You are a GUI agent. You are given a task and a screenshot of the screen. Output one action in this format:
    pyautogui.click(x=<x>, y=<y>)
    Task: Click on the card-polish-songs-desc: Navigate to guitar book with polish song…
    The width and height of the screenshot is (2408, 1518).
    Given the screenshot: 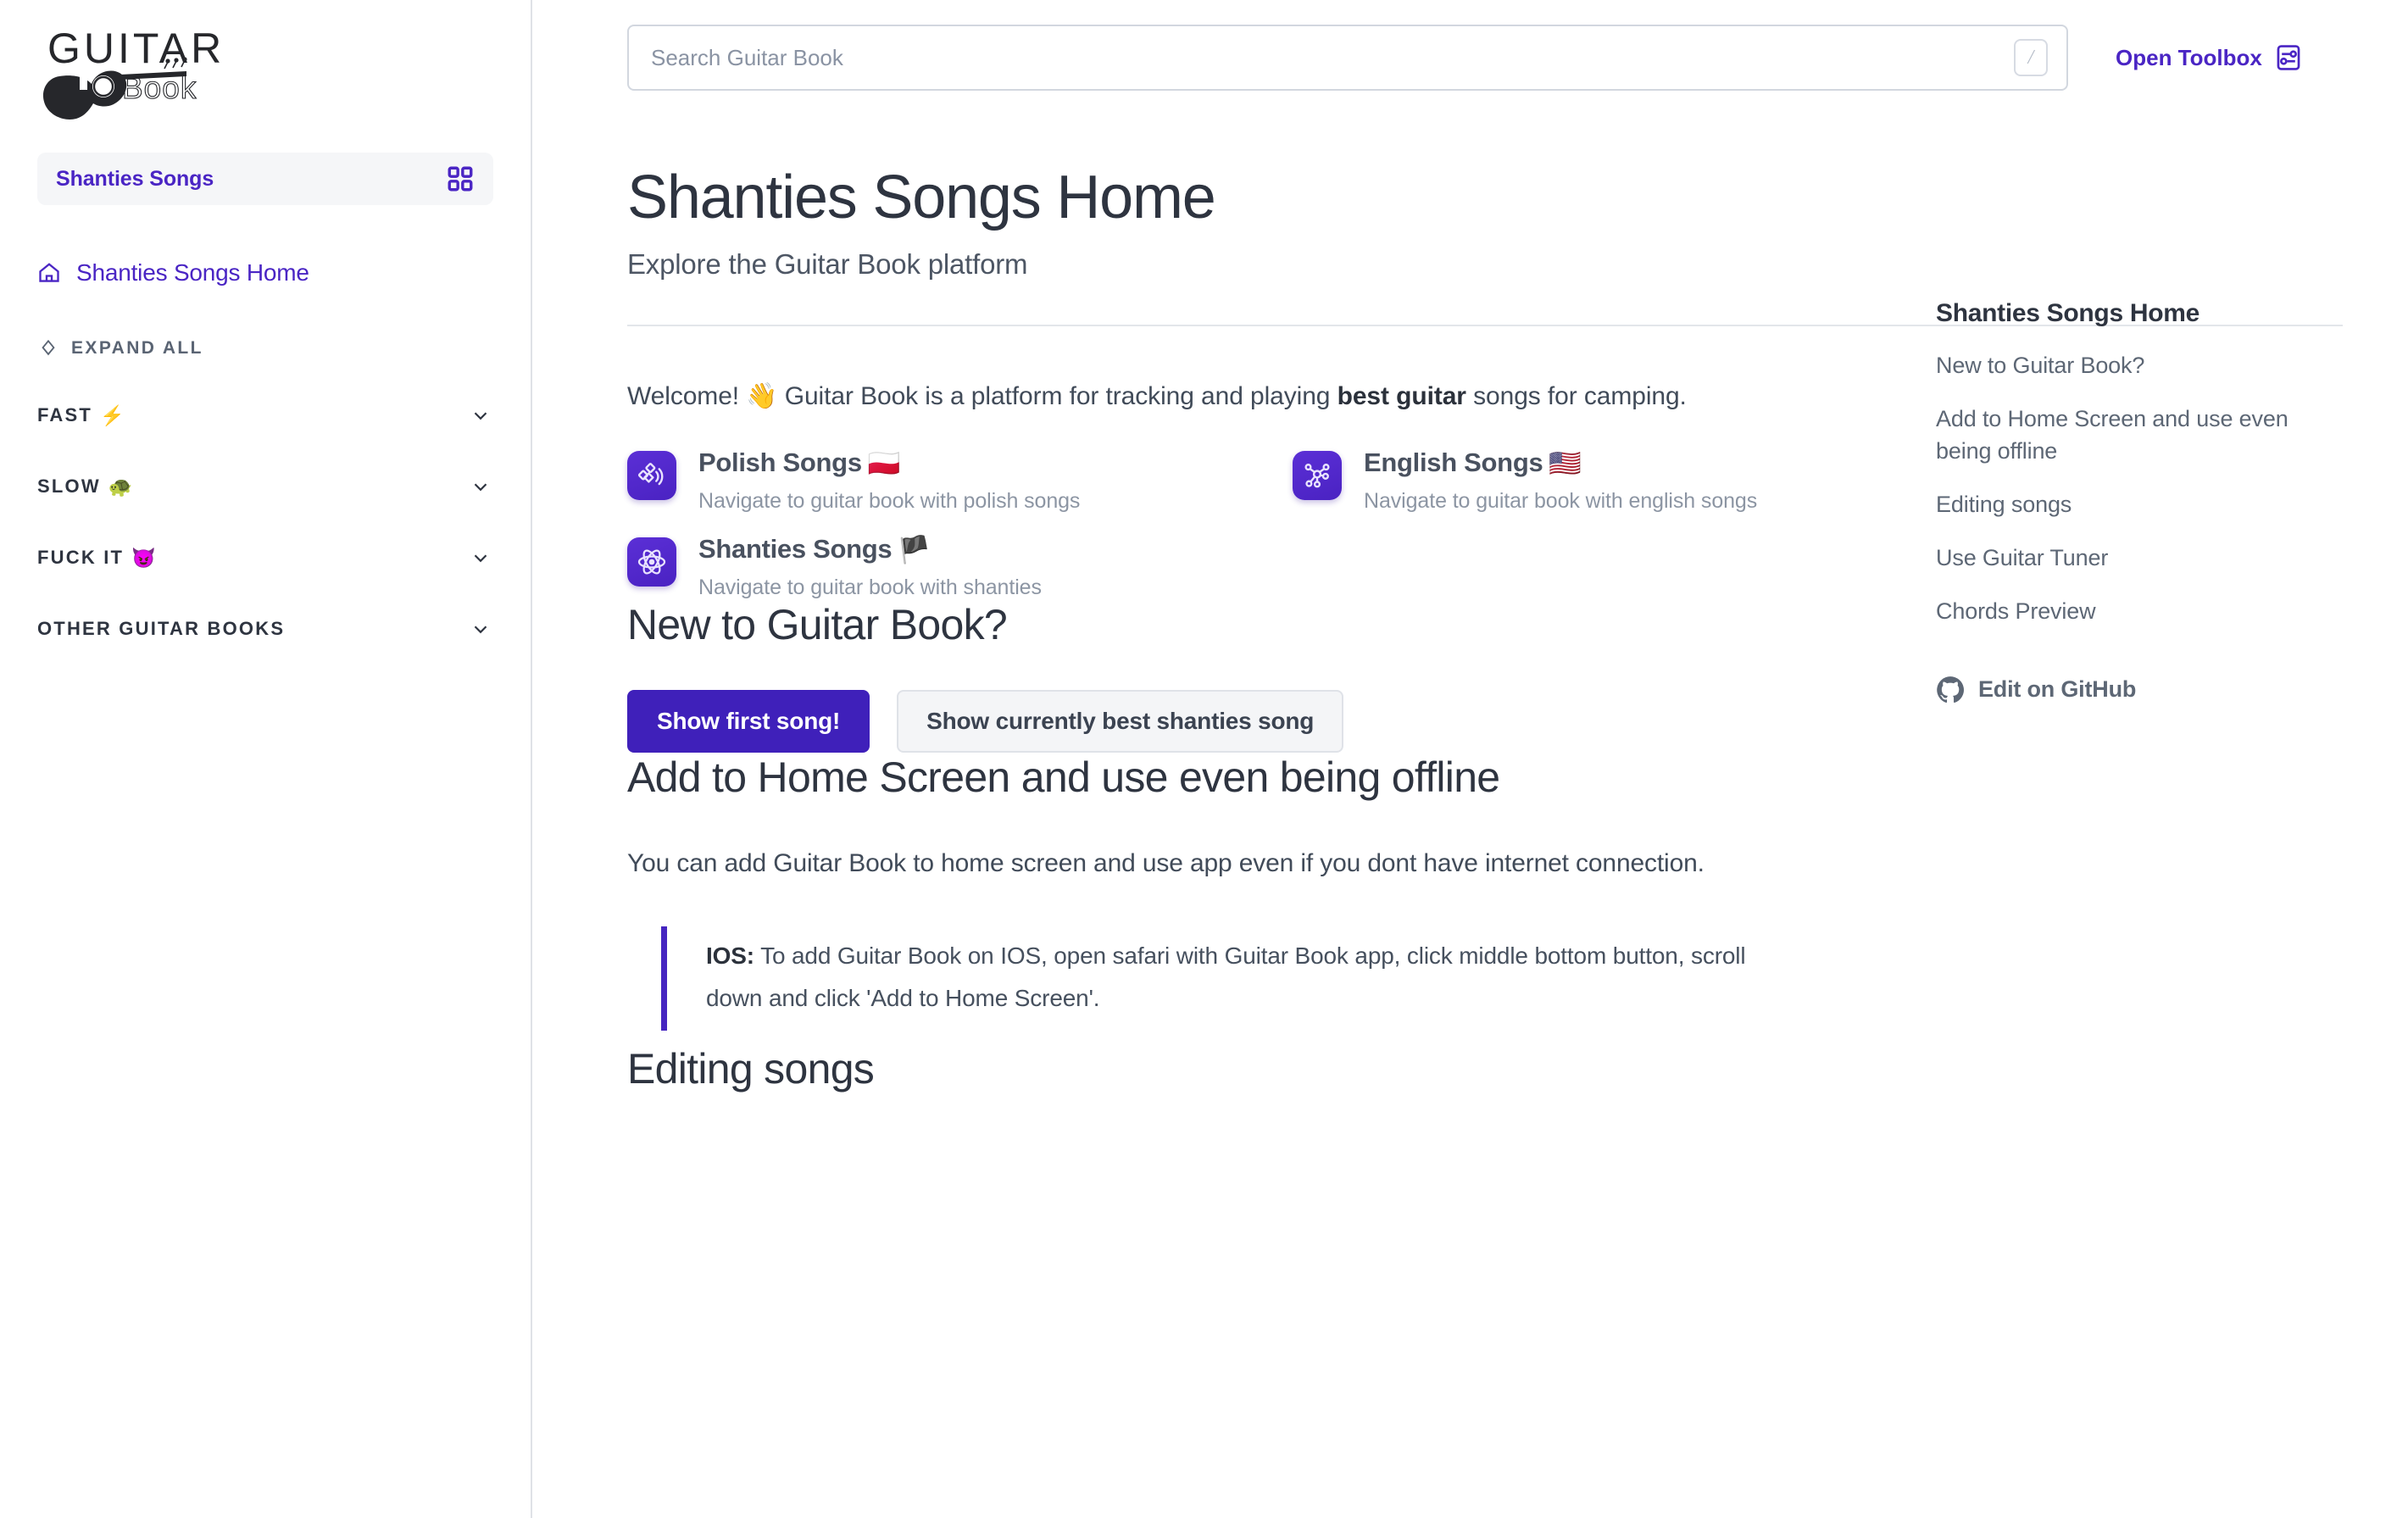 What is the action you would take?
    pyautogui.click(x=889, y=500)
    